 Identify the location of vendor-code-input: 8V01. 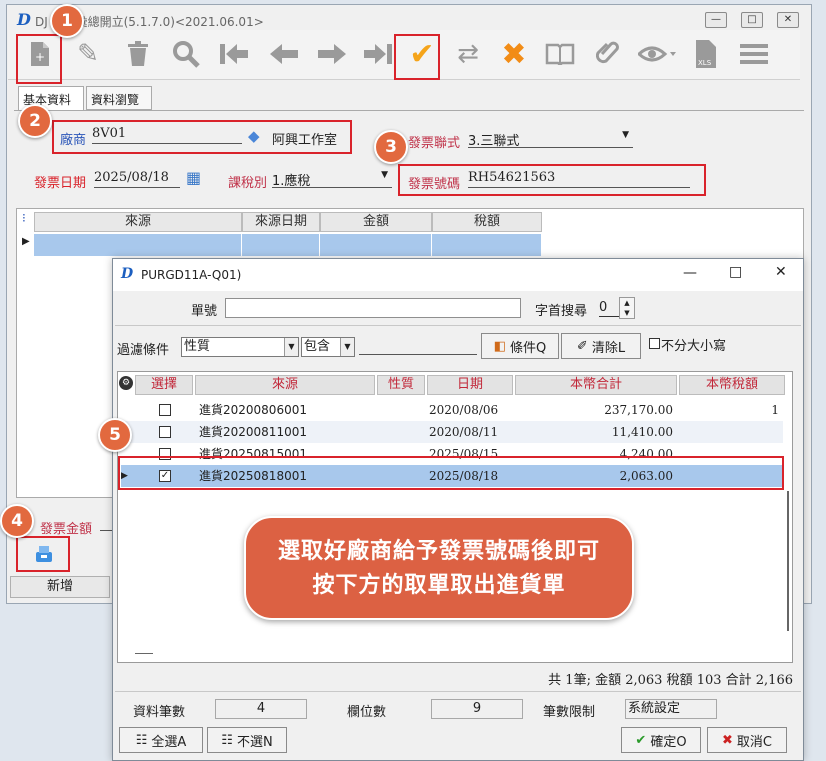
(167, 135).